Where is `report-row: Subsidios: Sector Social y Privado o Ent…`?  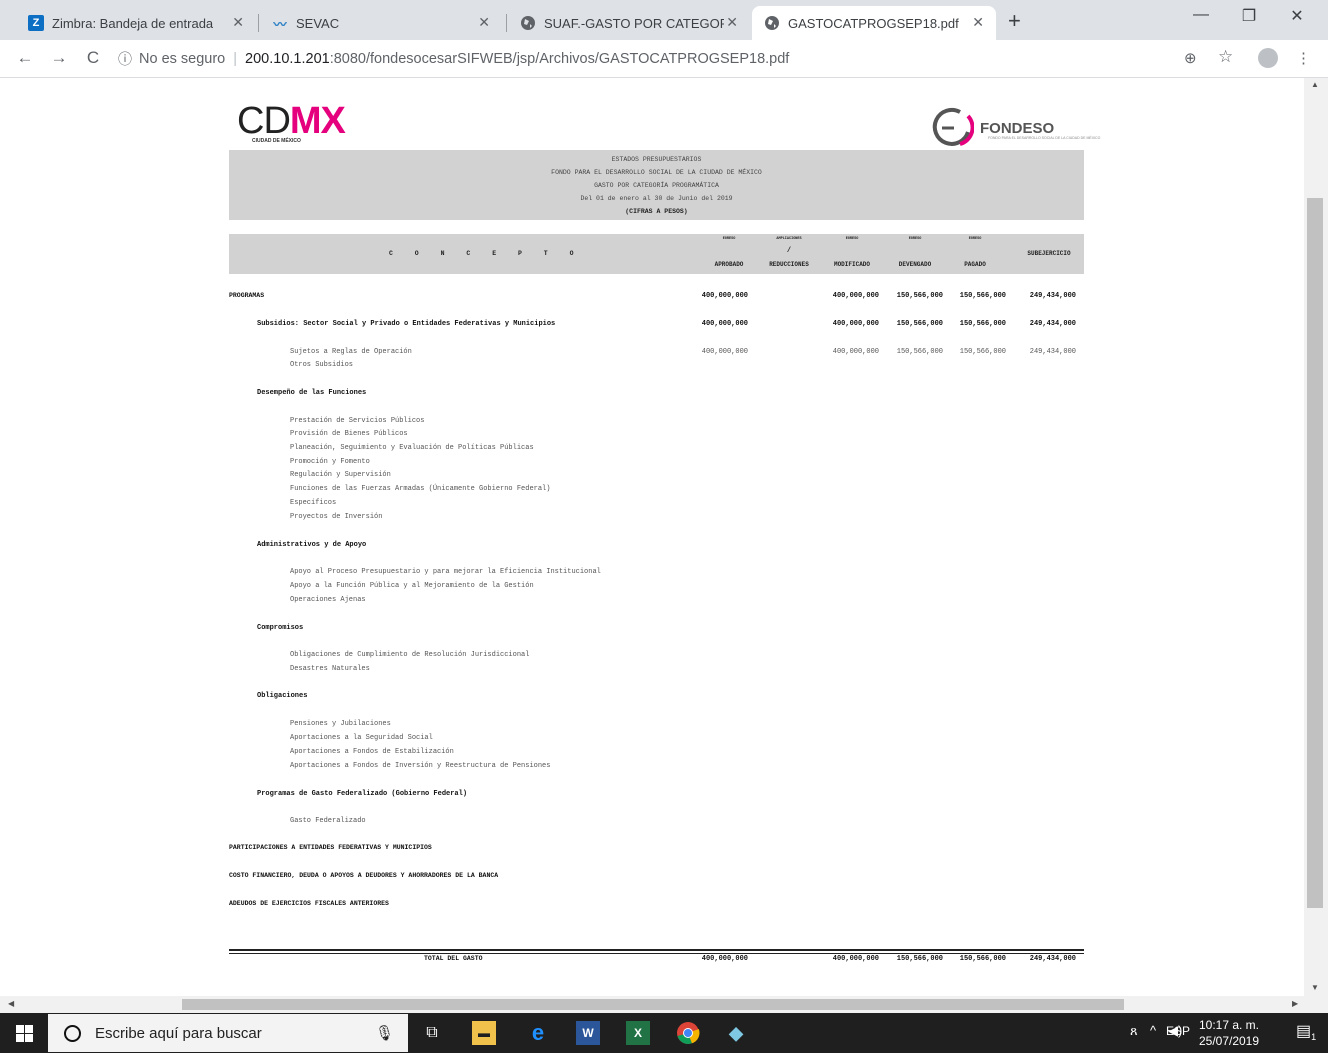 report-row: Subsidios: Sector Social y Privado o Ent… is located at coordinates (652, 324).